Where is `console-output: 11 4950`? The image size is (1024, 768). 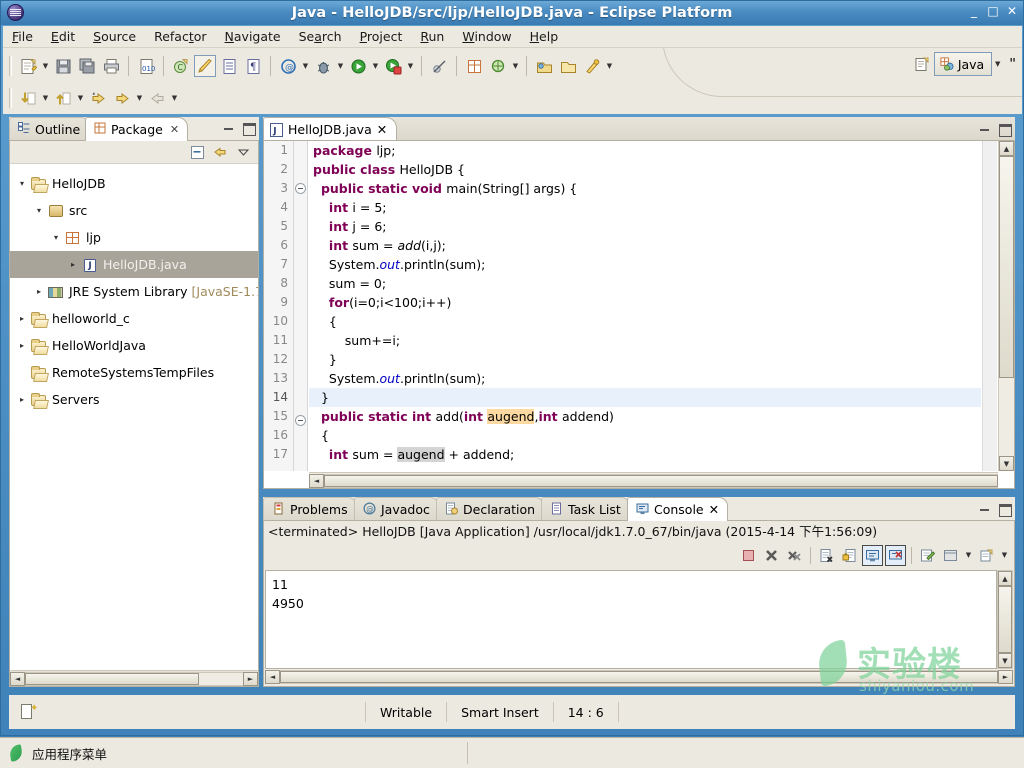
console-output: 11 4950 is located at coordinates (631, 619).